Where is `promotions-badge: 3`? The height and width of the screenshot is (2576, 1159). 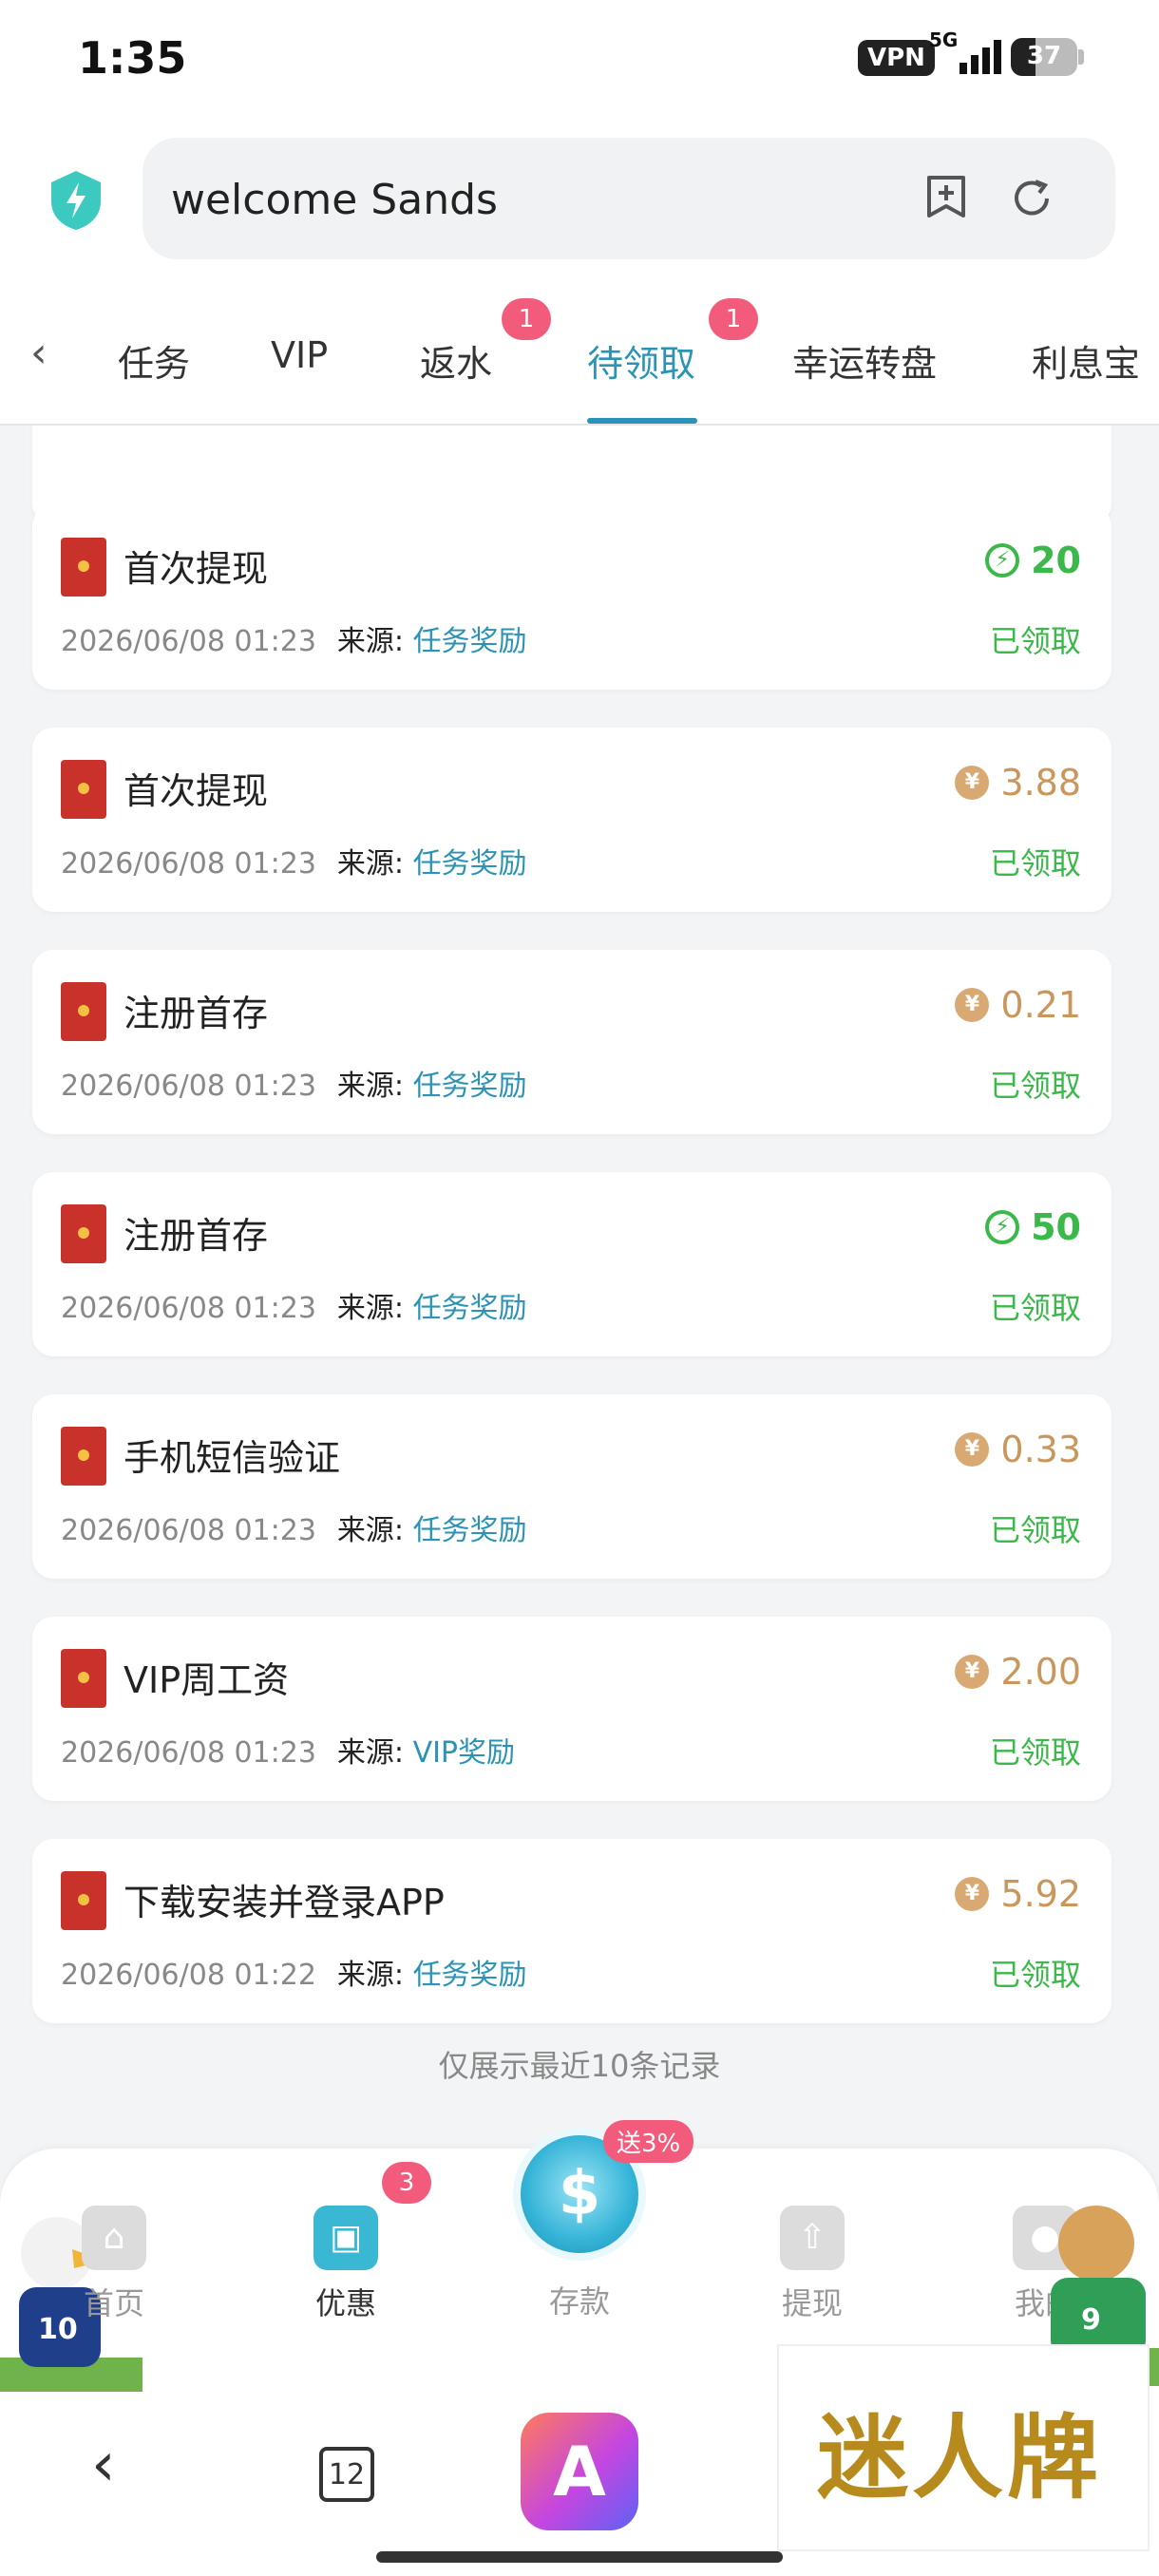
promotions-badge: 3 is located at coordinates (406, 2183).